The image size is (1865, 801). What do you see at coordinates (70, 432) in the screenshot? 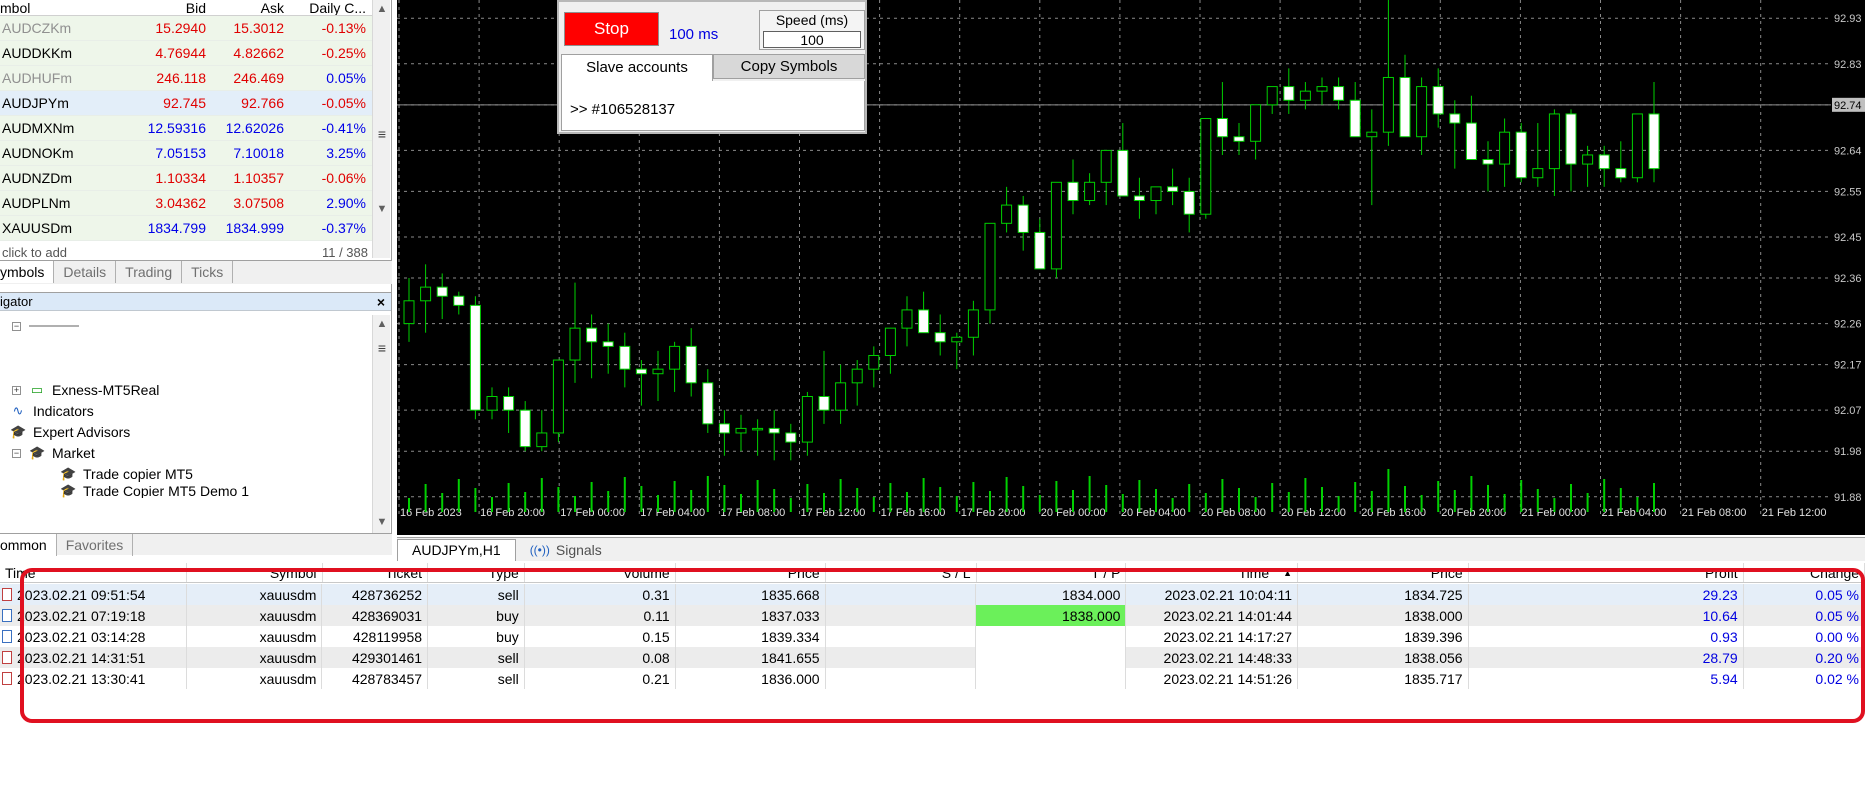
I see `tree-node-expert-advisors: 🎓 Expert Advisors` at bounding box center [70, 432].